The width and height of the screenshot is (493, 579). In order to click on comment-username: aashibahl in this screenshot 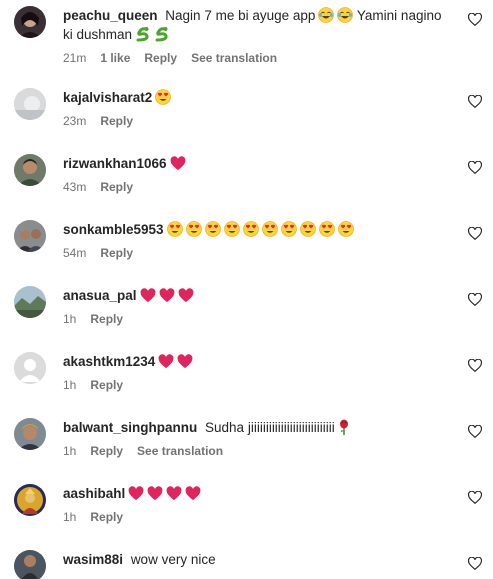, I will do `click(94, 493)`.